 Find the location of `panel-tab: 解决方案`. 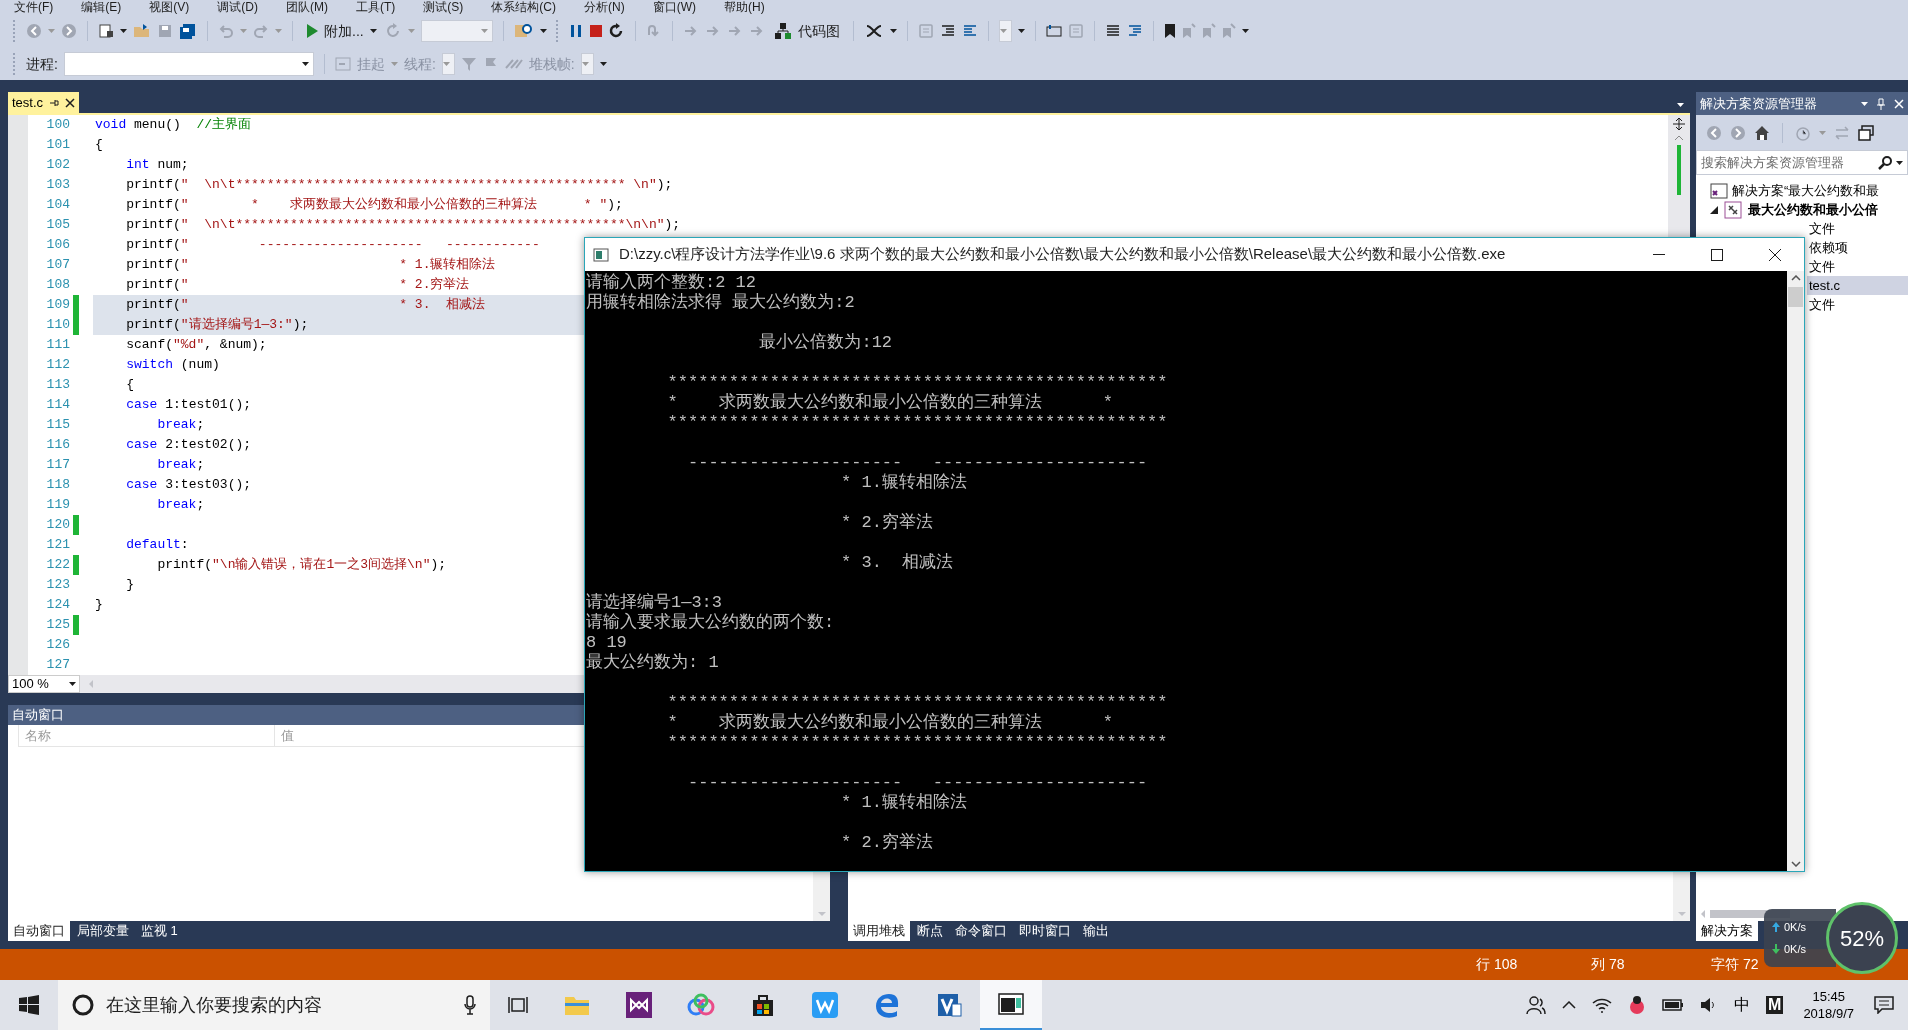

panel-tab: 解决方案 is located at coordinates (1727, 931).